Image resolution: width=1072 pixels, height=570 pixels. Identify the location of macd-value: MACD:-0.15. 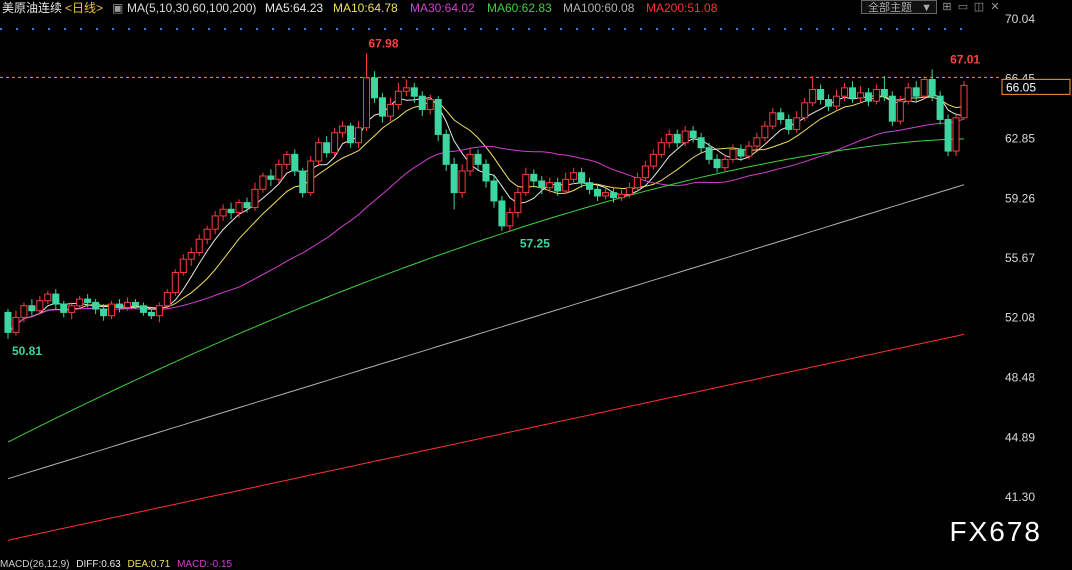
(205, 564).